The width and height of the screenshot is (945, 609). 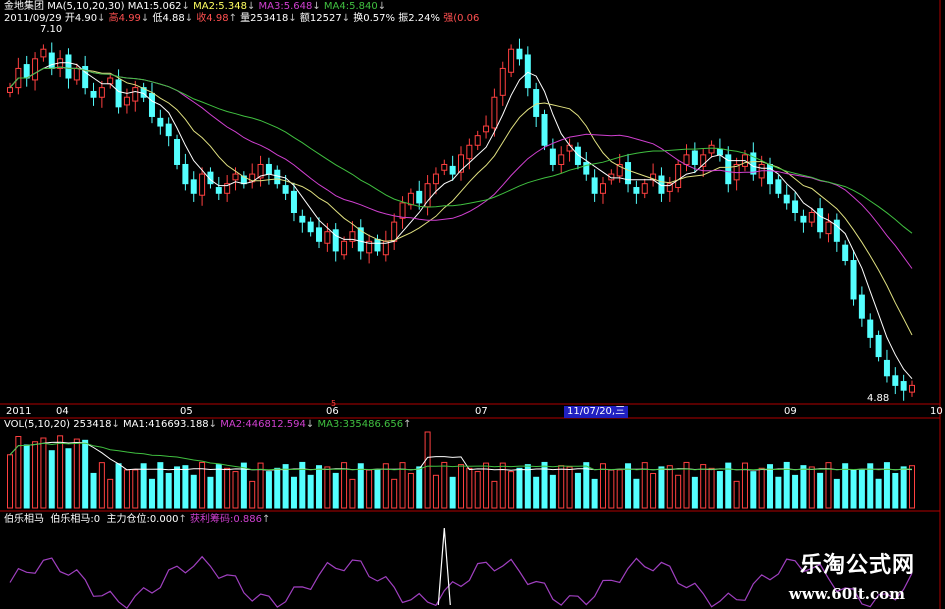 What do you see at coordinates (350, 6) in the screenshot?
I see `ma4-value: MA4:5.840` at bounding box center [350, 6].